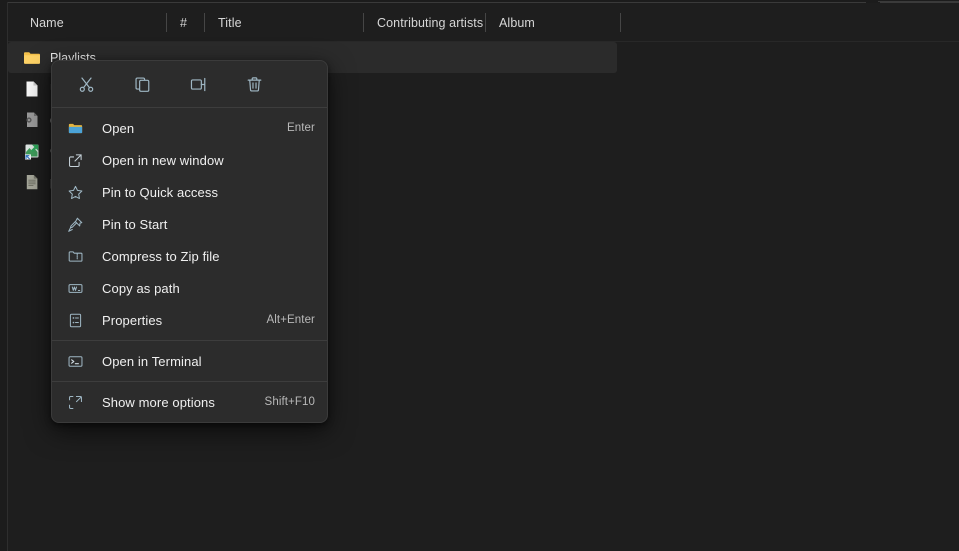 The image size is (959, 551). I want to click on column-header-end-divider, so click(620, 22).